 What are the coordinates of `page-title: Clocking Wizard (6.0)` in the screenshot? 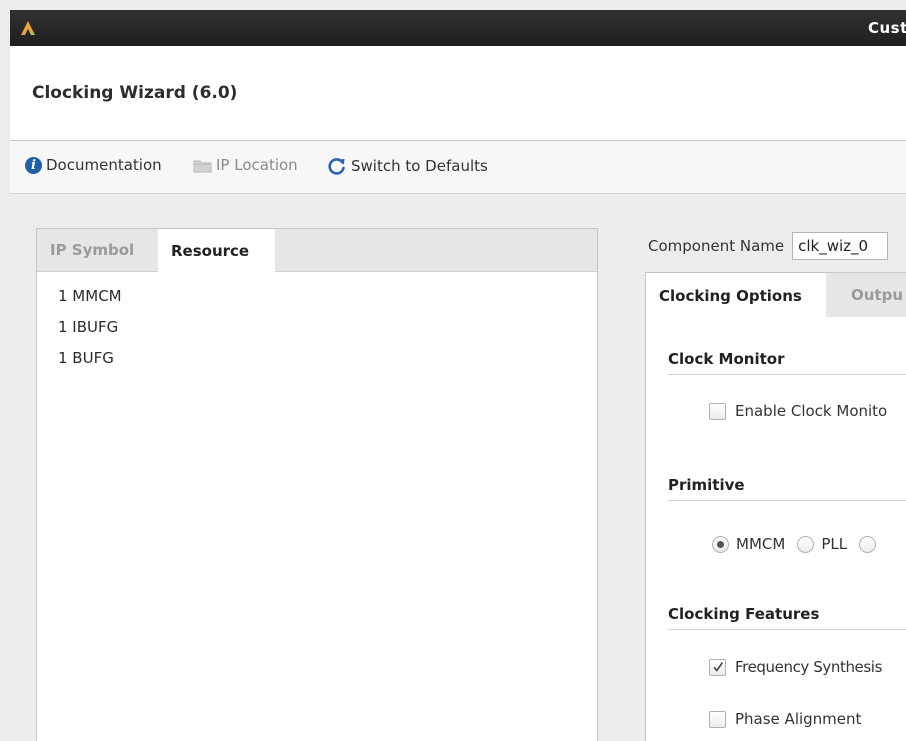 It's located at (135, 93).